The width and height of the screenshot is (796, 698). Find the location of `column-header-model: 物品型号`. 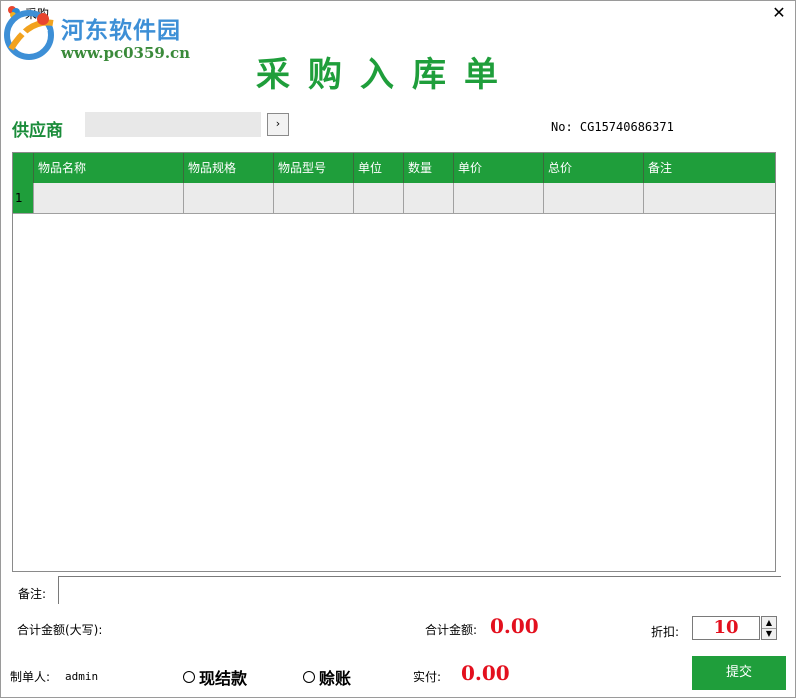

column-header-model: 物品型号 is located at coordinates (313, 168).